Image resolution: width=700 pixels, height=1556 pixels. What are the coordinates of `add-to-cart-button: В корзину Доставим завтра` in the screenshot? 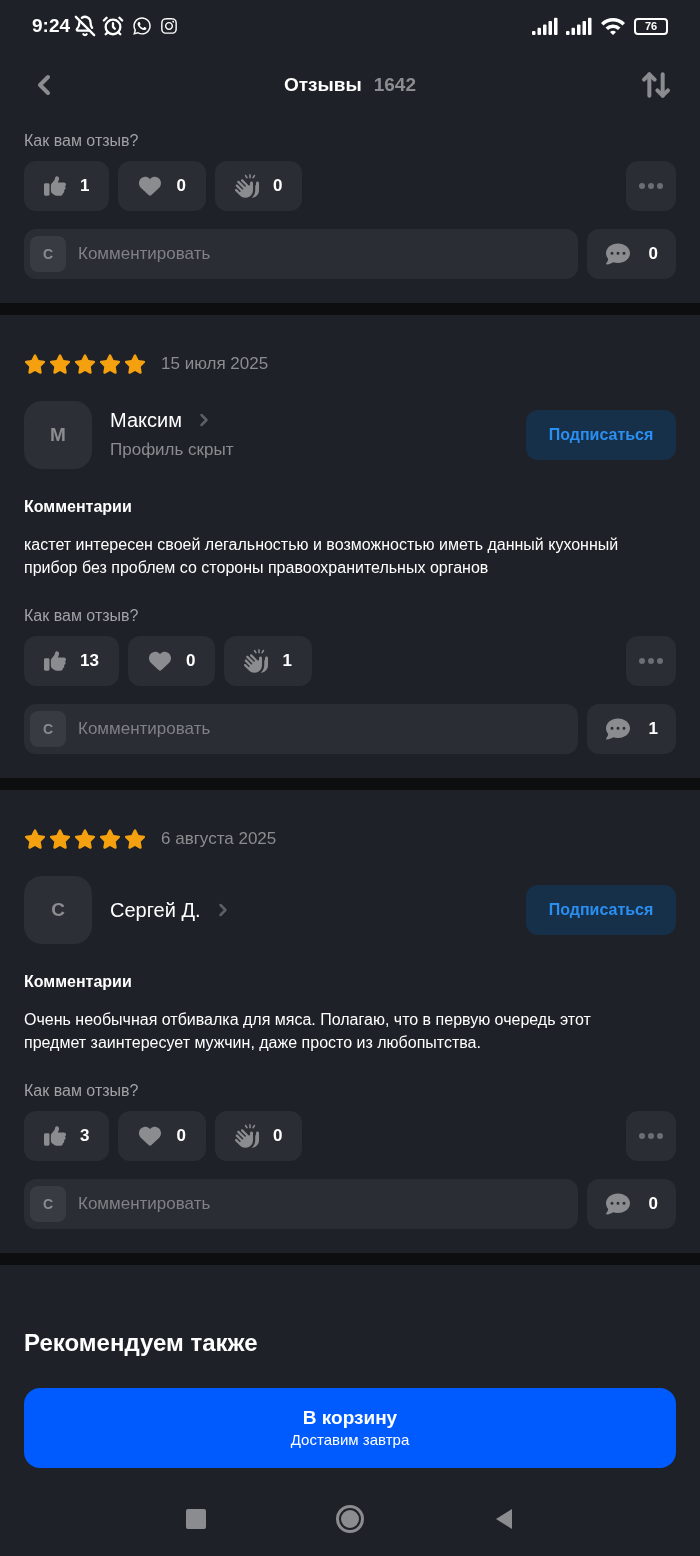 It's located at (350, 1428).